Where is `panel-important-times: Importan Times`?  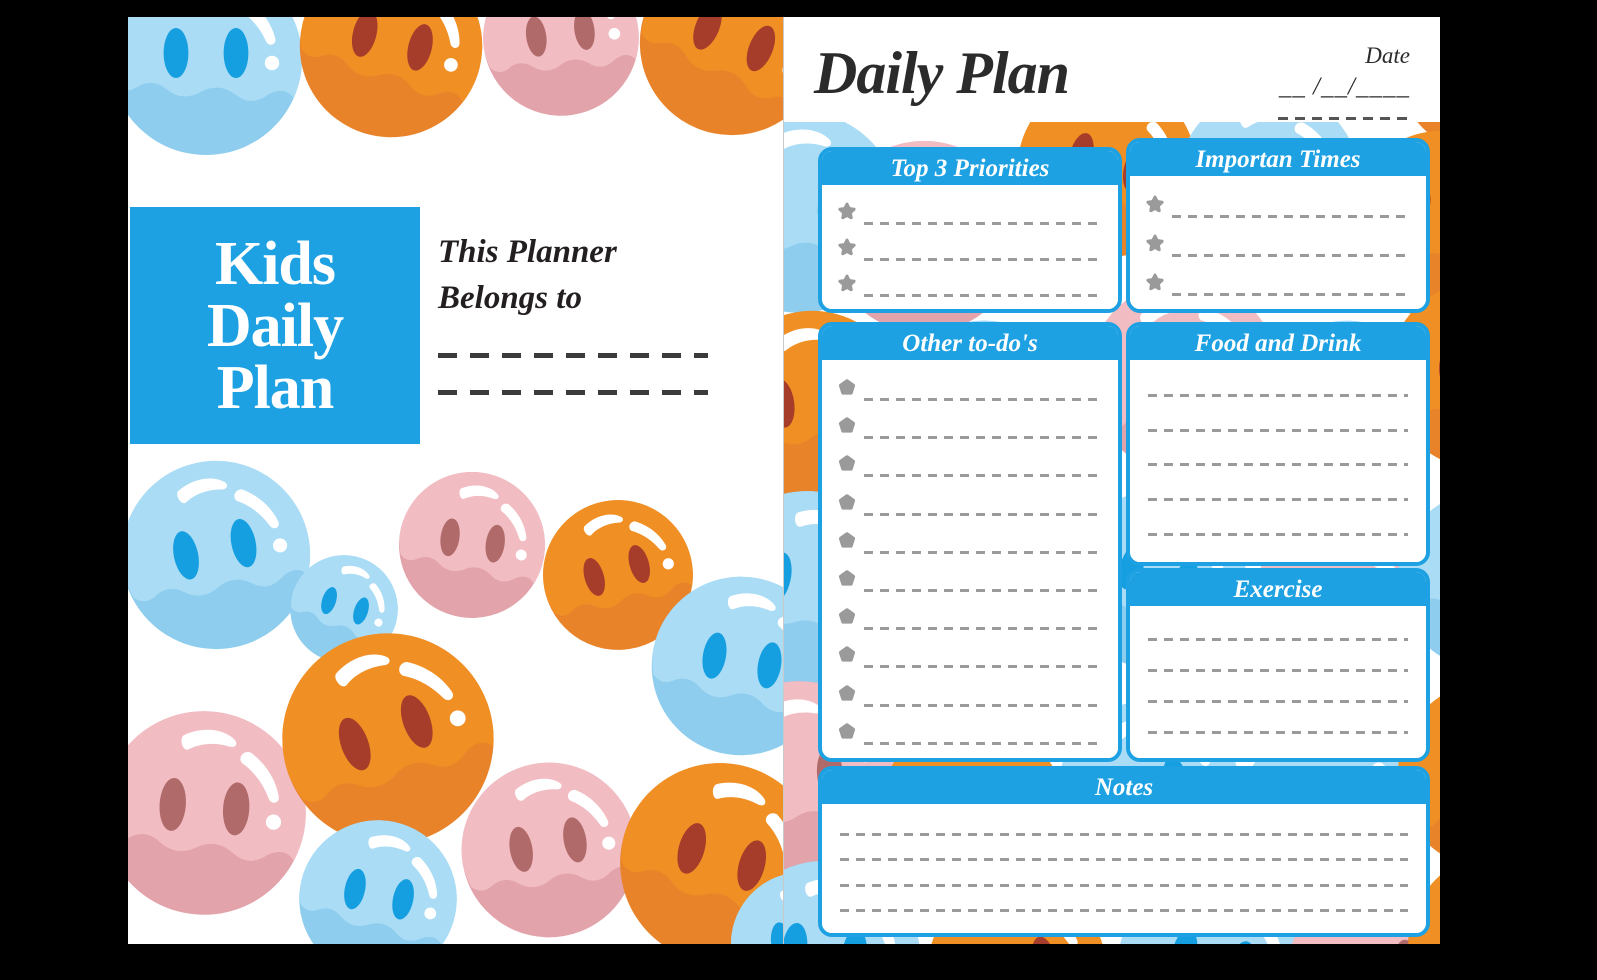
panel-important-times: Importan Times is located at coordinates (1278, 225).